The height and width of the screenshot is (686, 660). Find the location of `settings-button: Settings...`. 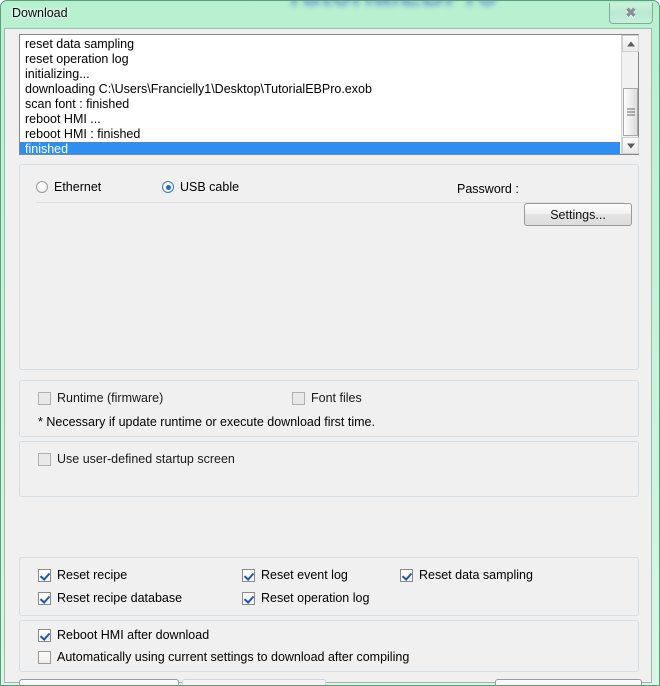

settings-button: Settings... is located at coordinates (578, 214).